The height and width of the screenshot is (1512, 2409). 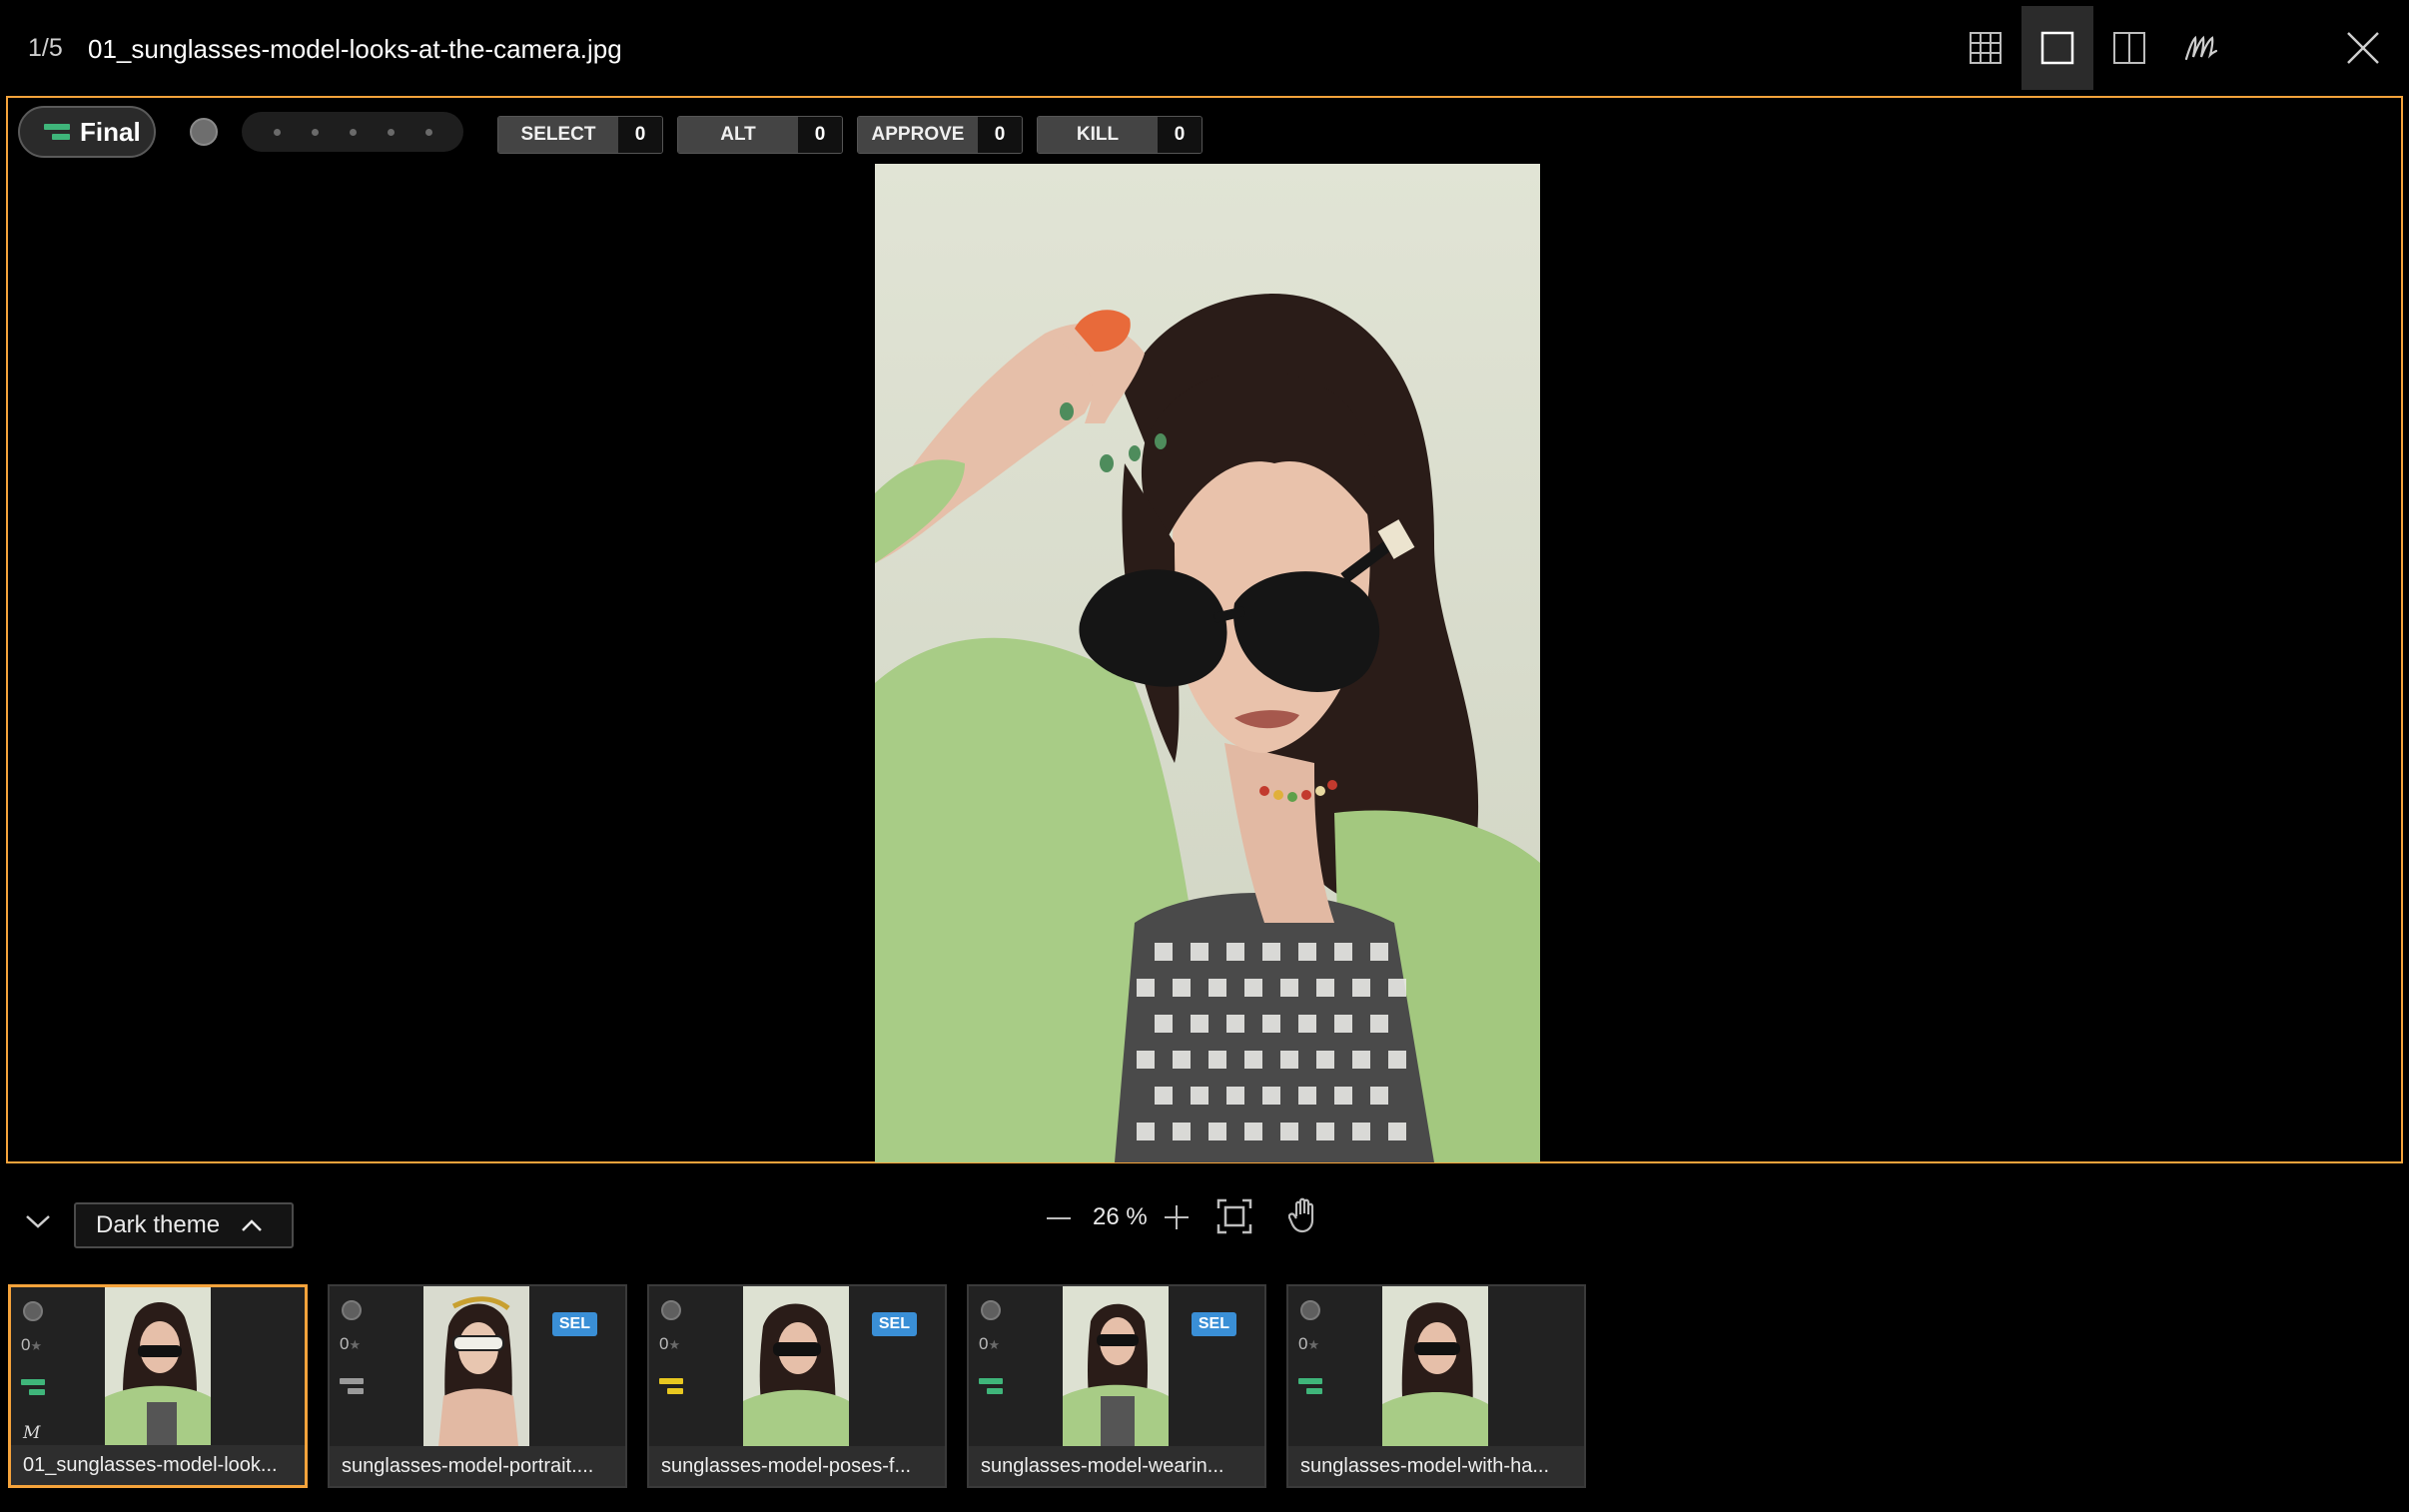 What do you see at coordinates (1000, 135) in the screenshot?
I see `approve-tag-count: 0` at bounding box center [1000, 135].